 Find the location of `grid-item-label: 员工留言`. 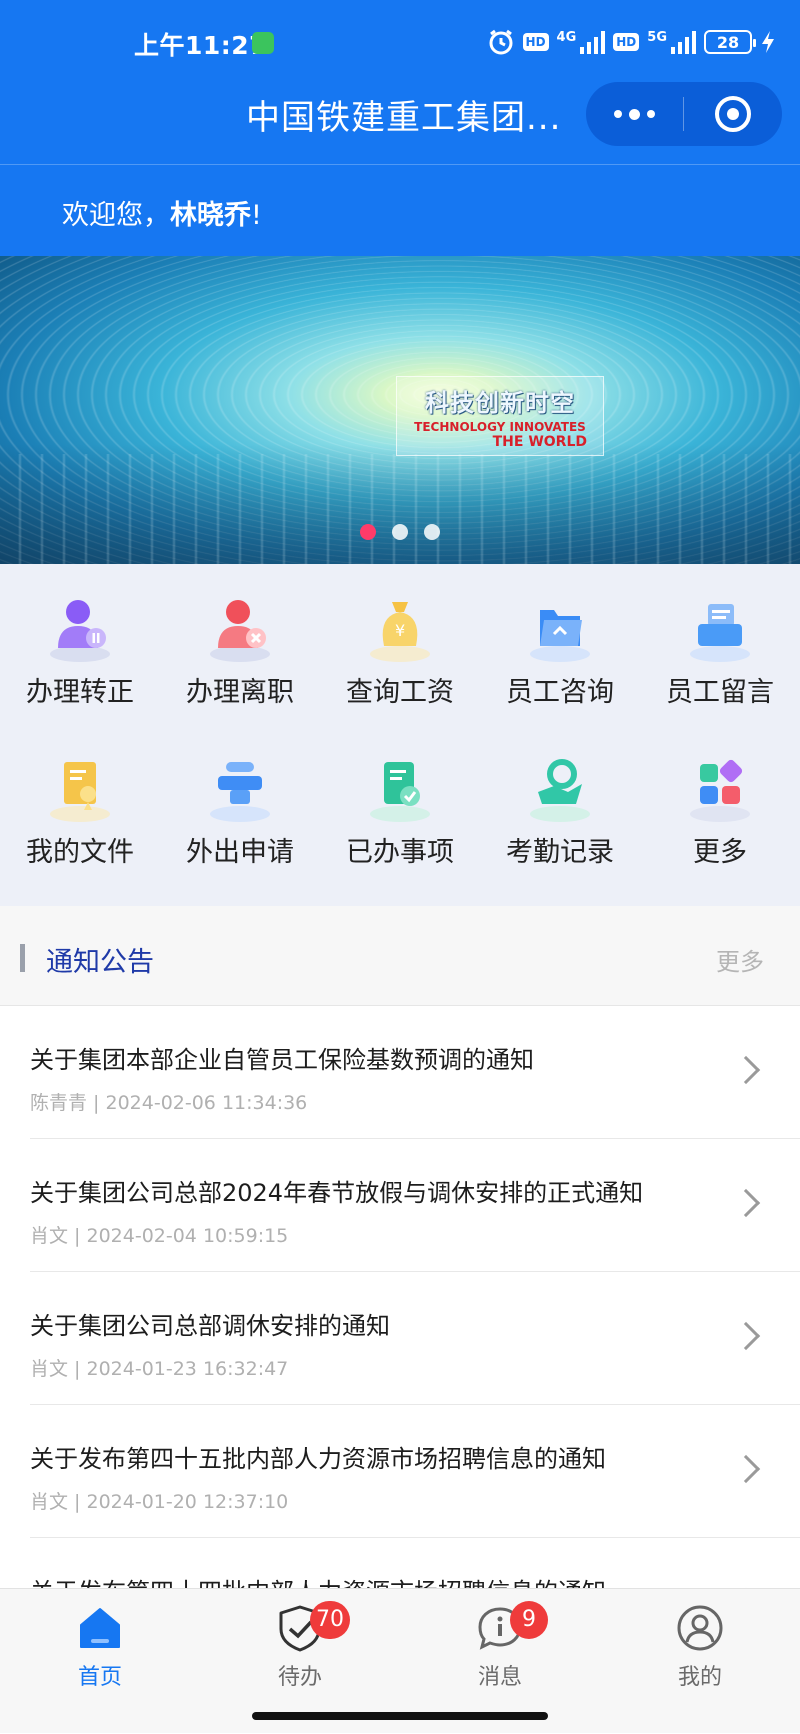

grid-item-label: 员工留言 is located at coordinates (720, 692).